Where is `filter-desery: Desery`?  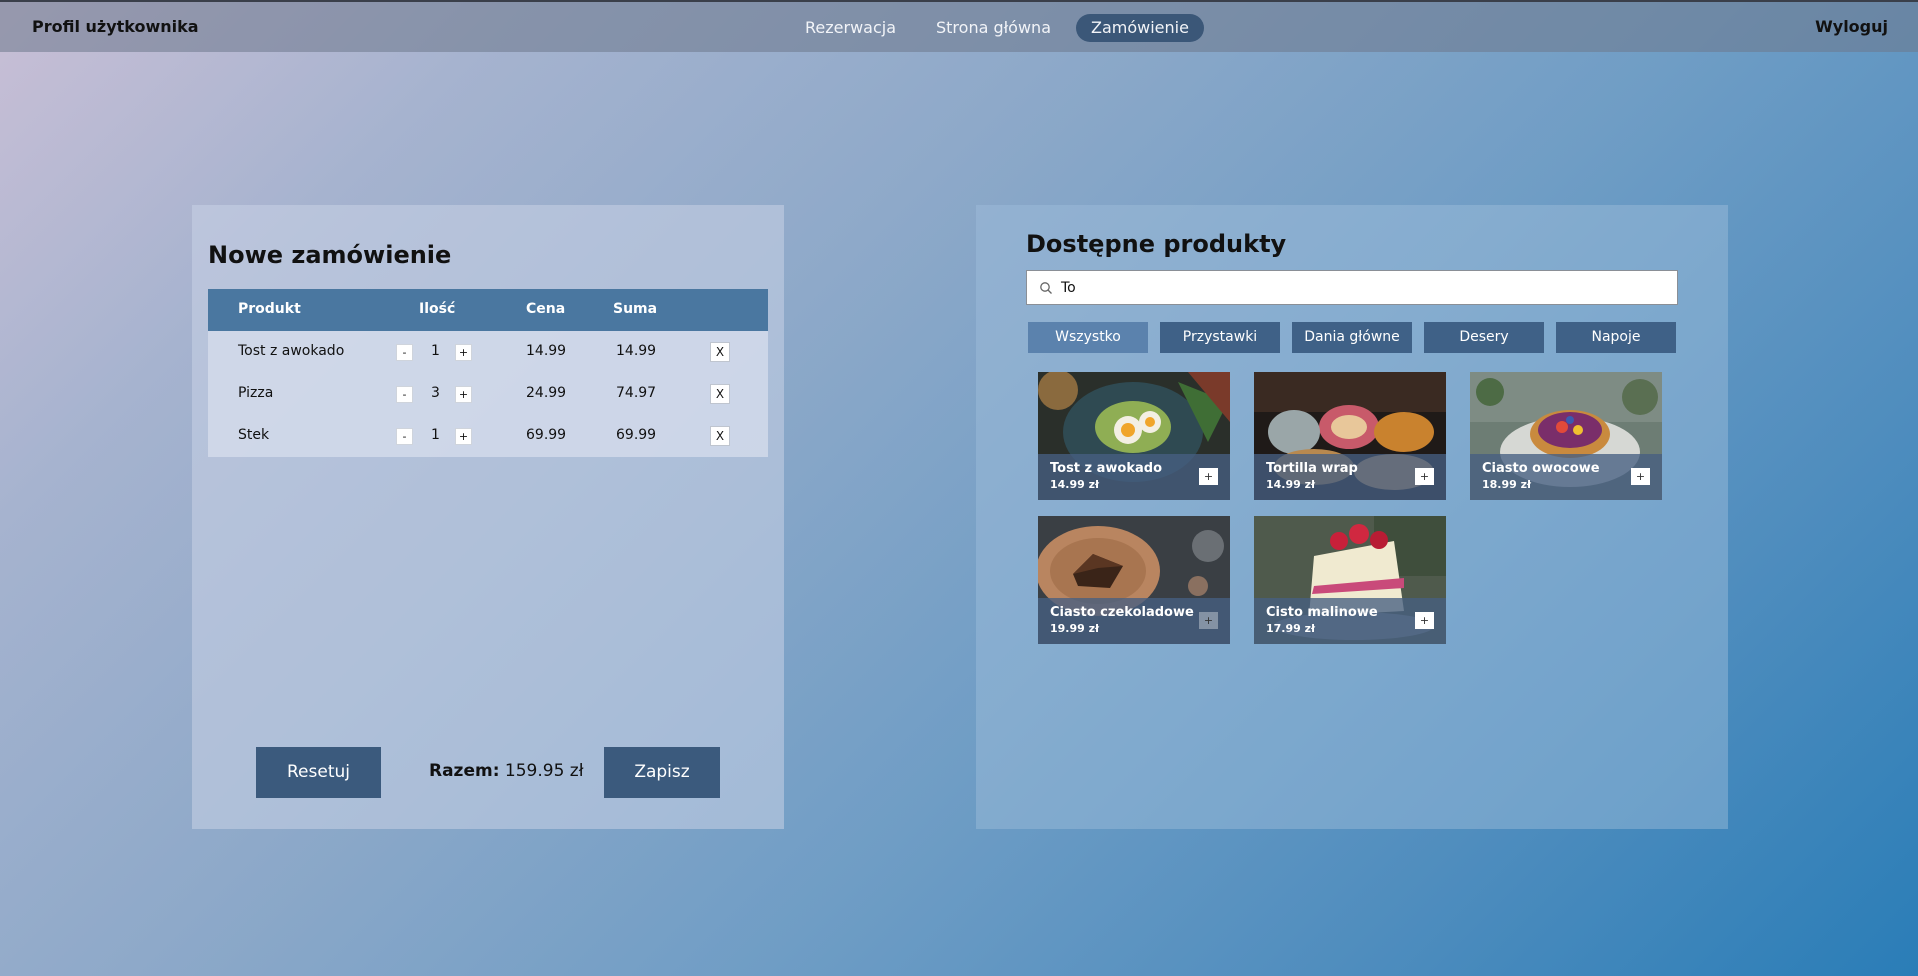 filter-desery: Desery is located at coordinates (1484, 337).